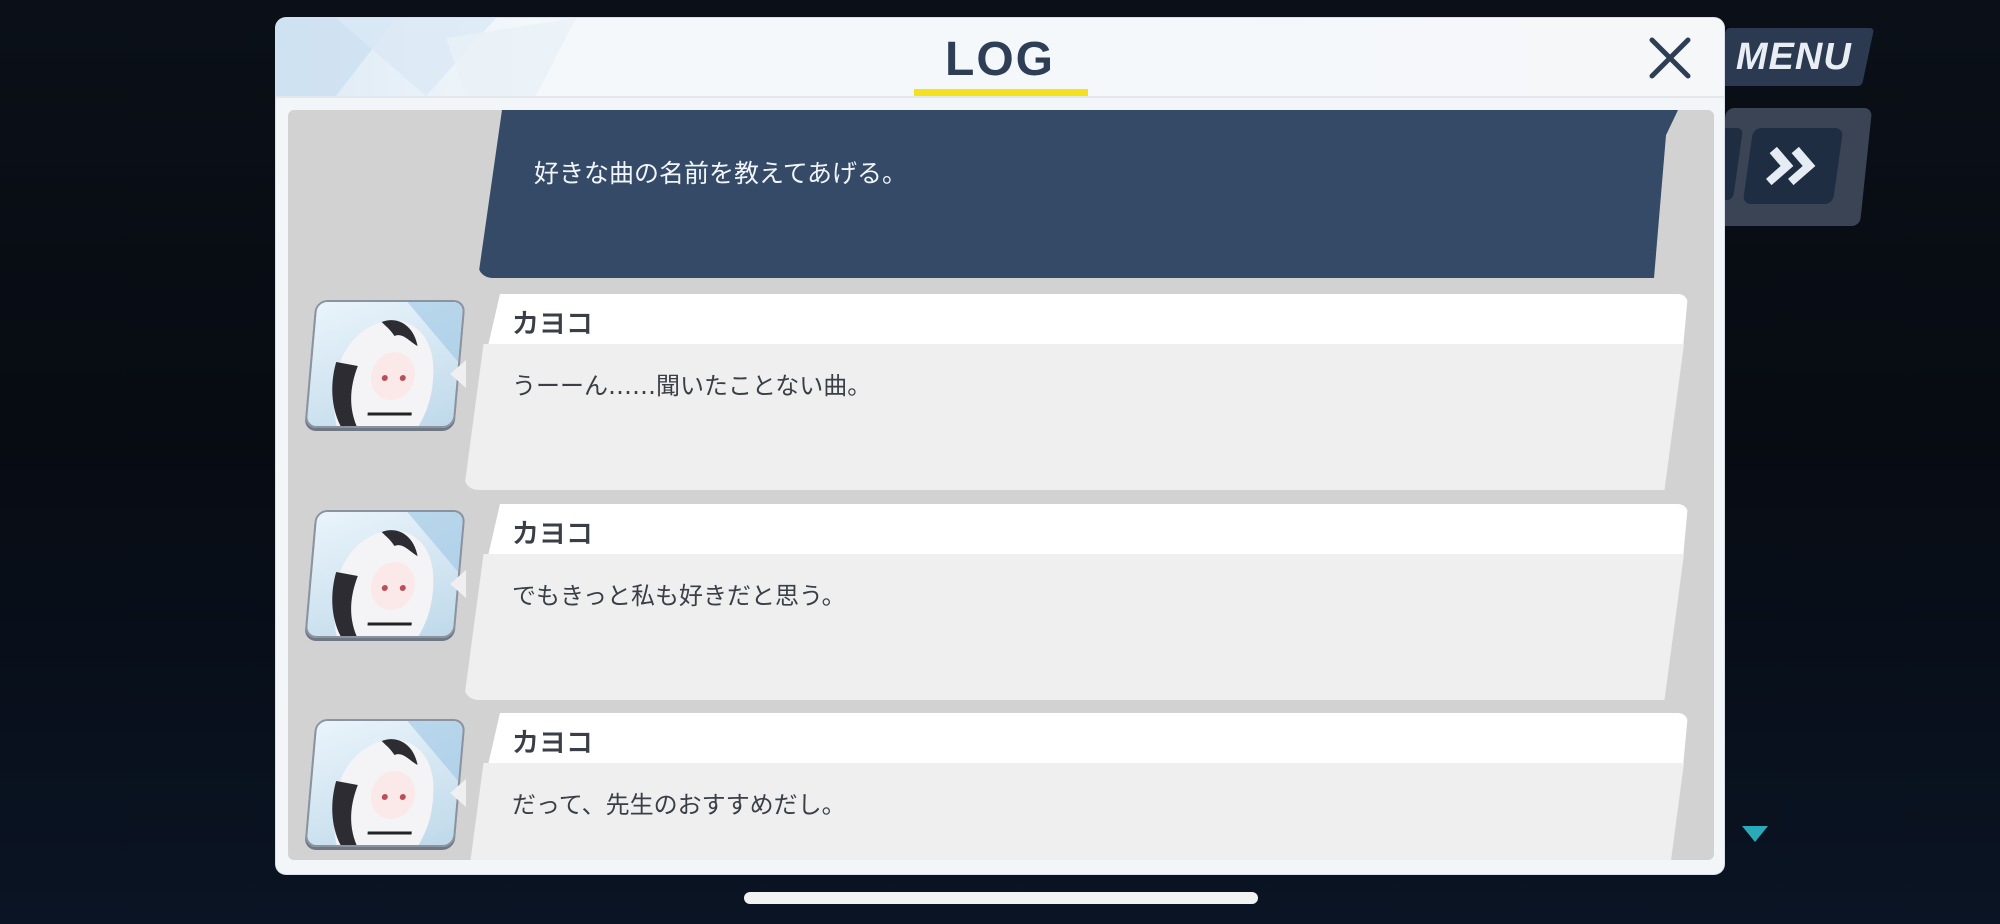 The image size is (2000, 924). I want to click on close-button, so click(1670, 58).